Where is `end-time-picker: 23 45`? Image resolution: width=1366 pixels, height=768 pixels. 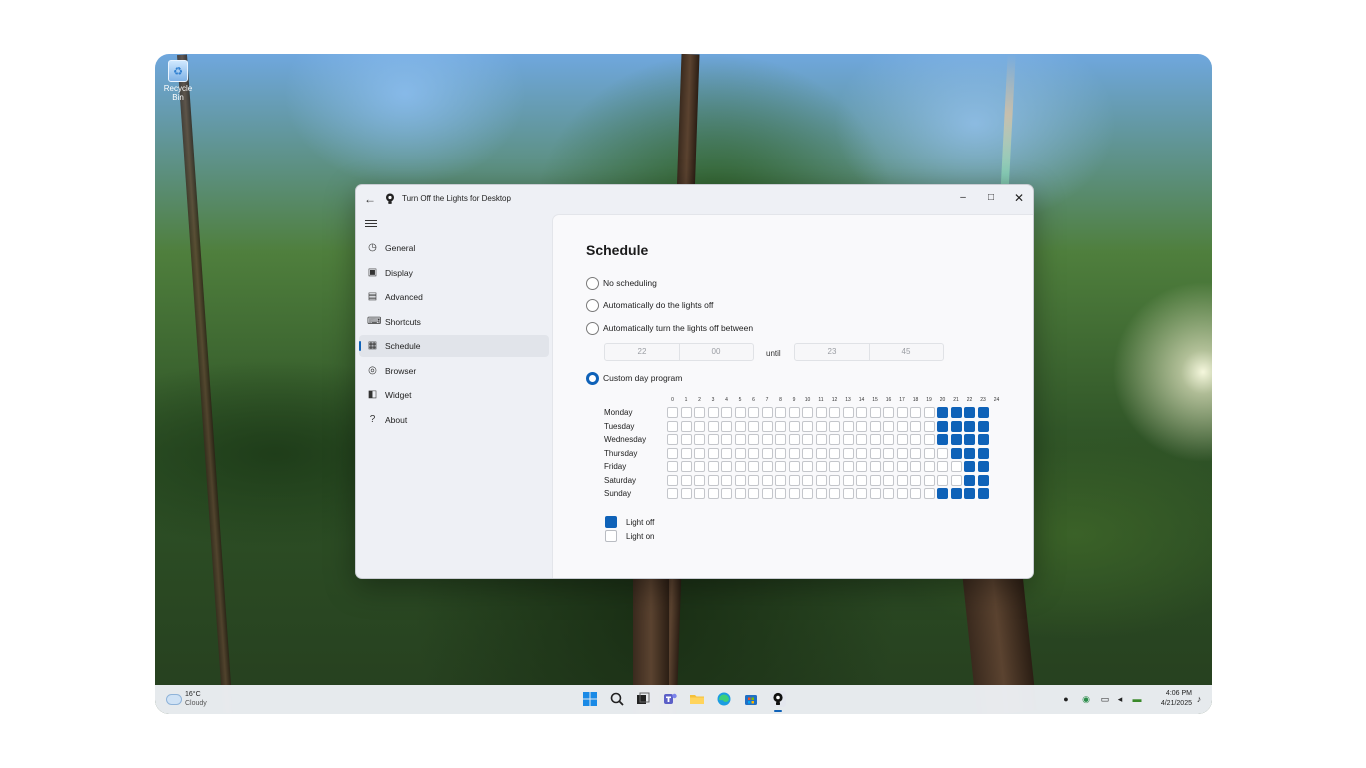 end-time-picker: 23 45 is located at coordinates (869, 352).